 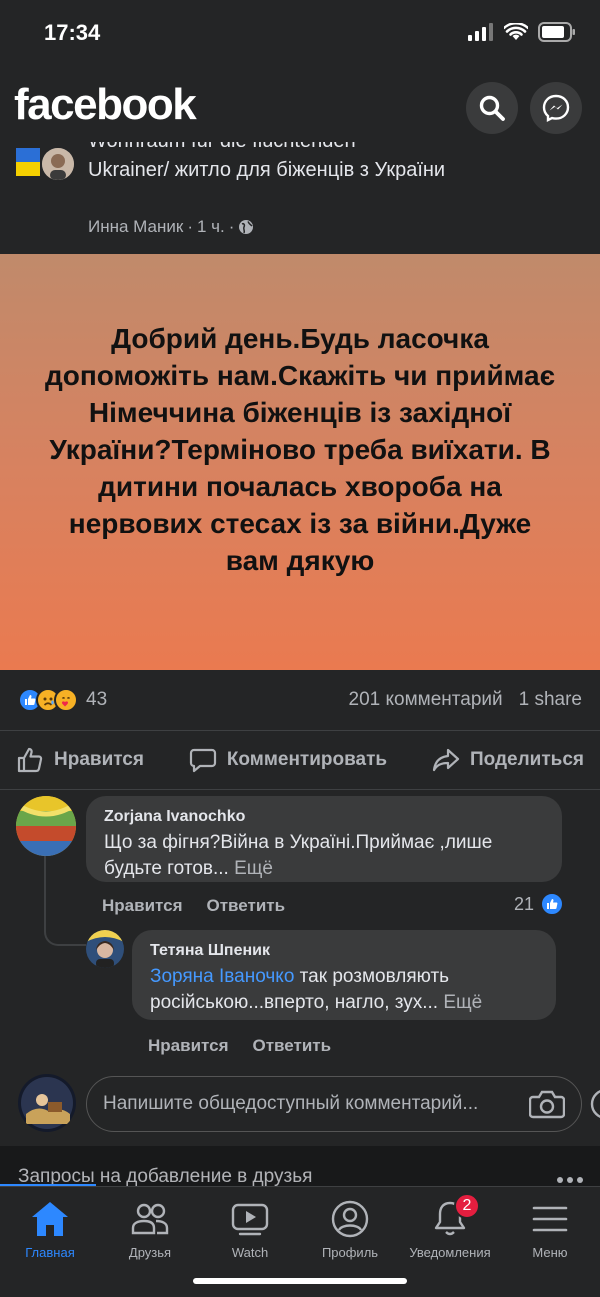 What do you see at coordinates (300, 35) in the screenshot?
I see `status-bar: 17:34` at bounding box center [300, 35].